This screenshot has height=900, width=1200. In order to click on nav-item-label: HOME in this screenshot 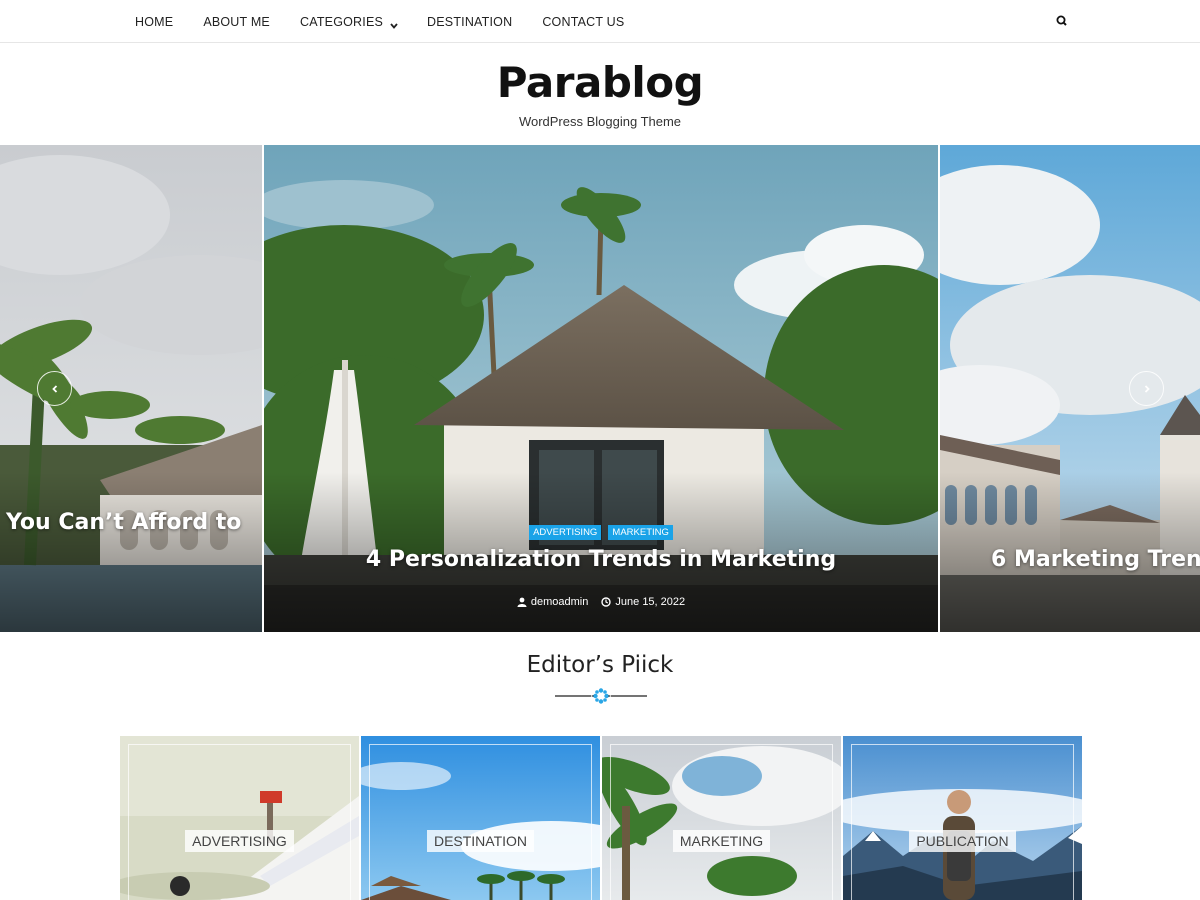, I will do `click(154, 21)`.